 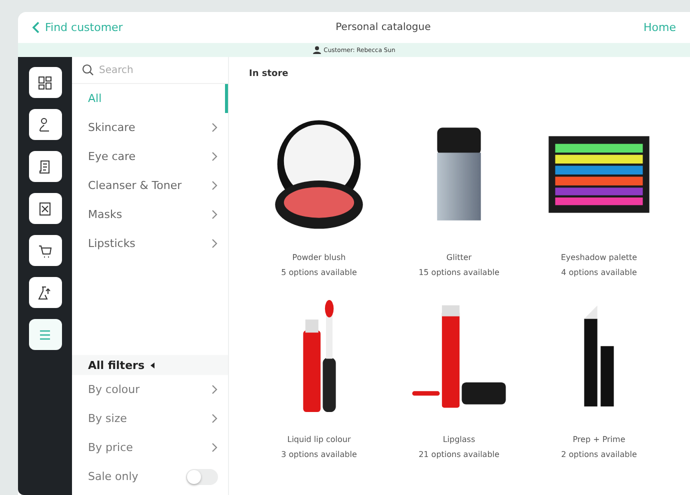 I want to click on search-icon, so click(x=88, y=70).